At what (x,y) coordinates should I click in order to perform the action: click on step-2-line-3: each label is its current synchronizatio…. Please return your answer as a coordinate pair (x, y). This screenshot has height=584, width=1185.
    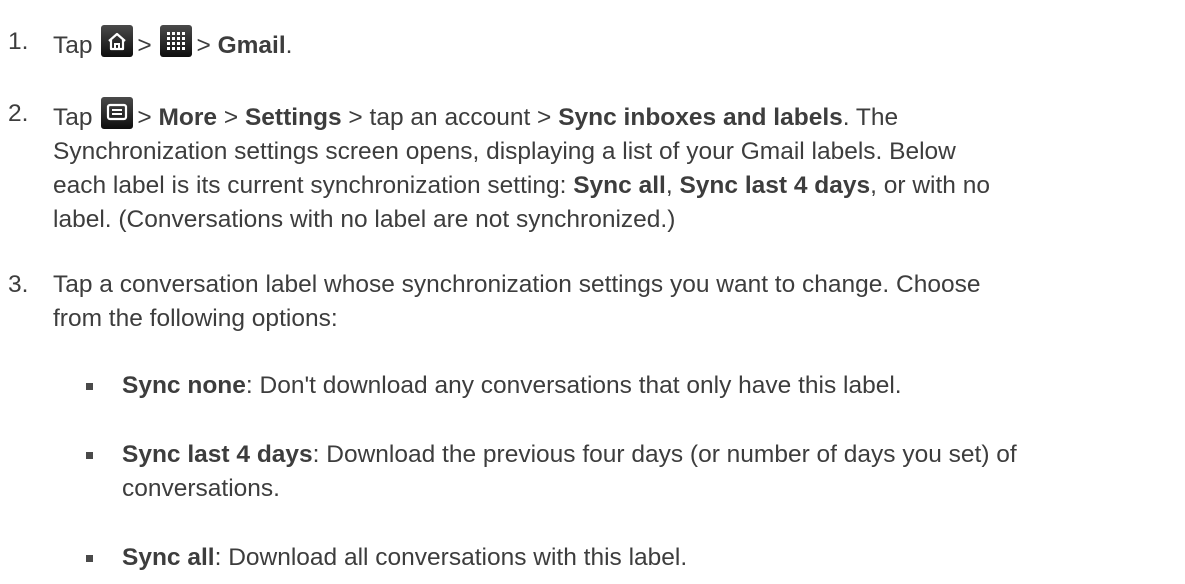
    Looking at the image, I should click on (521, 185).